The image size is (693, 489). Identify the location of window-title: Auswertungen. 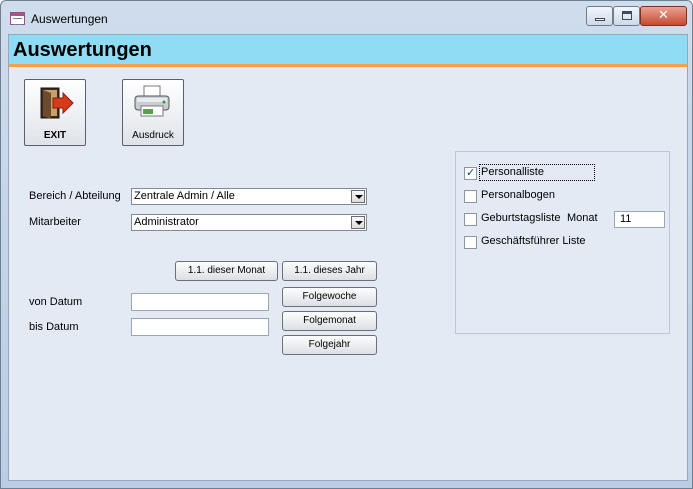
(69, 19).